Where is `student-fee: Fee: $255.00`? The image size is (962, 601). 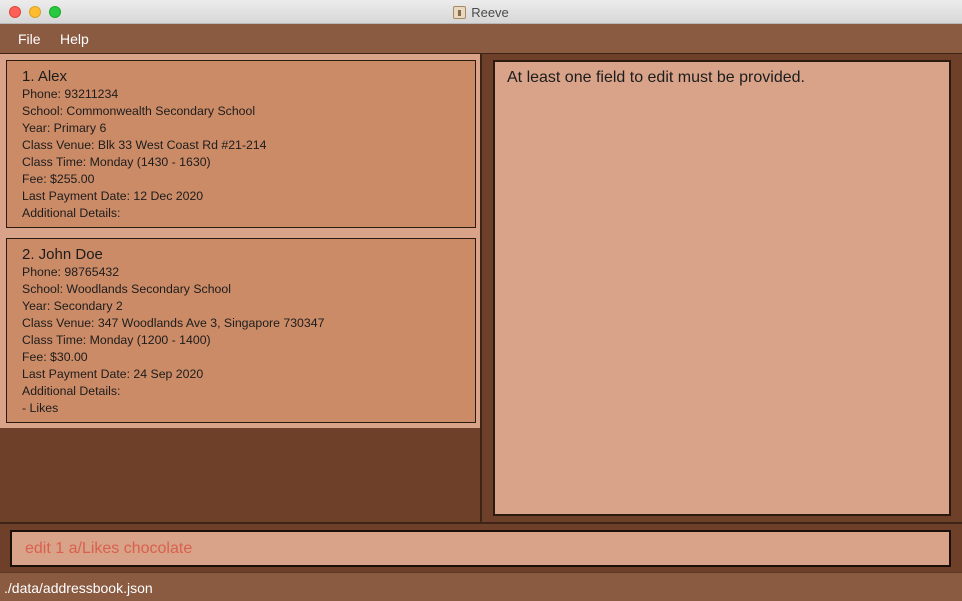
student-fee: Fee: $255.00 is located at coordinates (58, 179).